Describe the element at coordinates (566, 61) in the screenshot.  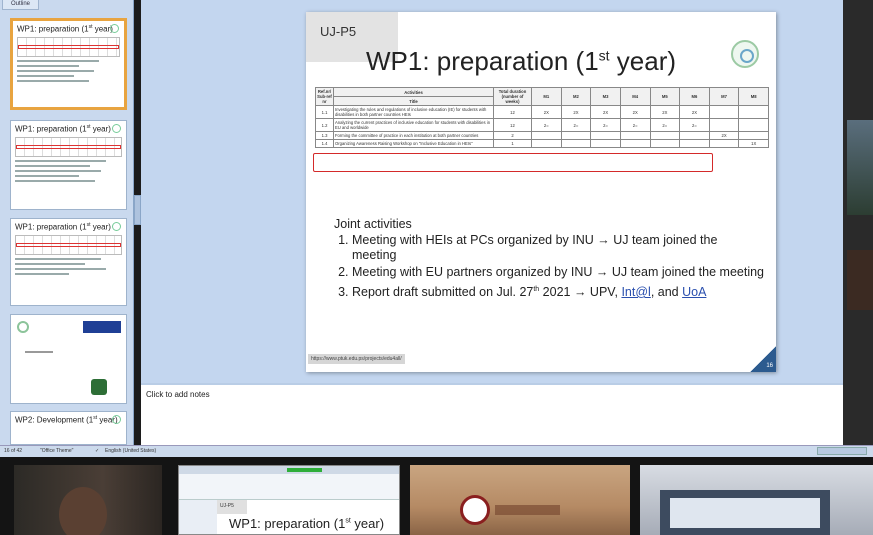
I see `slide-title: WP1: preparation (1st year)` at that location.